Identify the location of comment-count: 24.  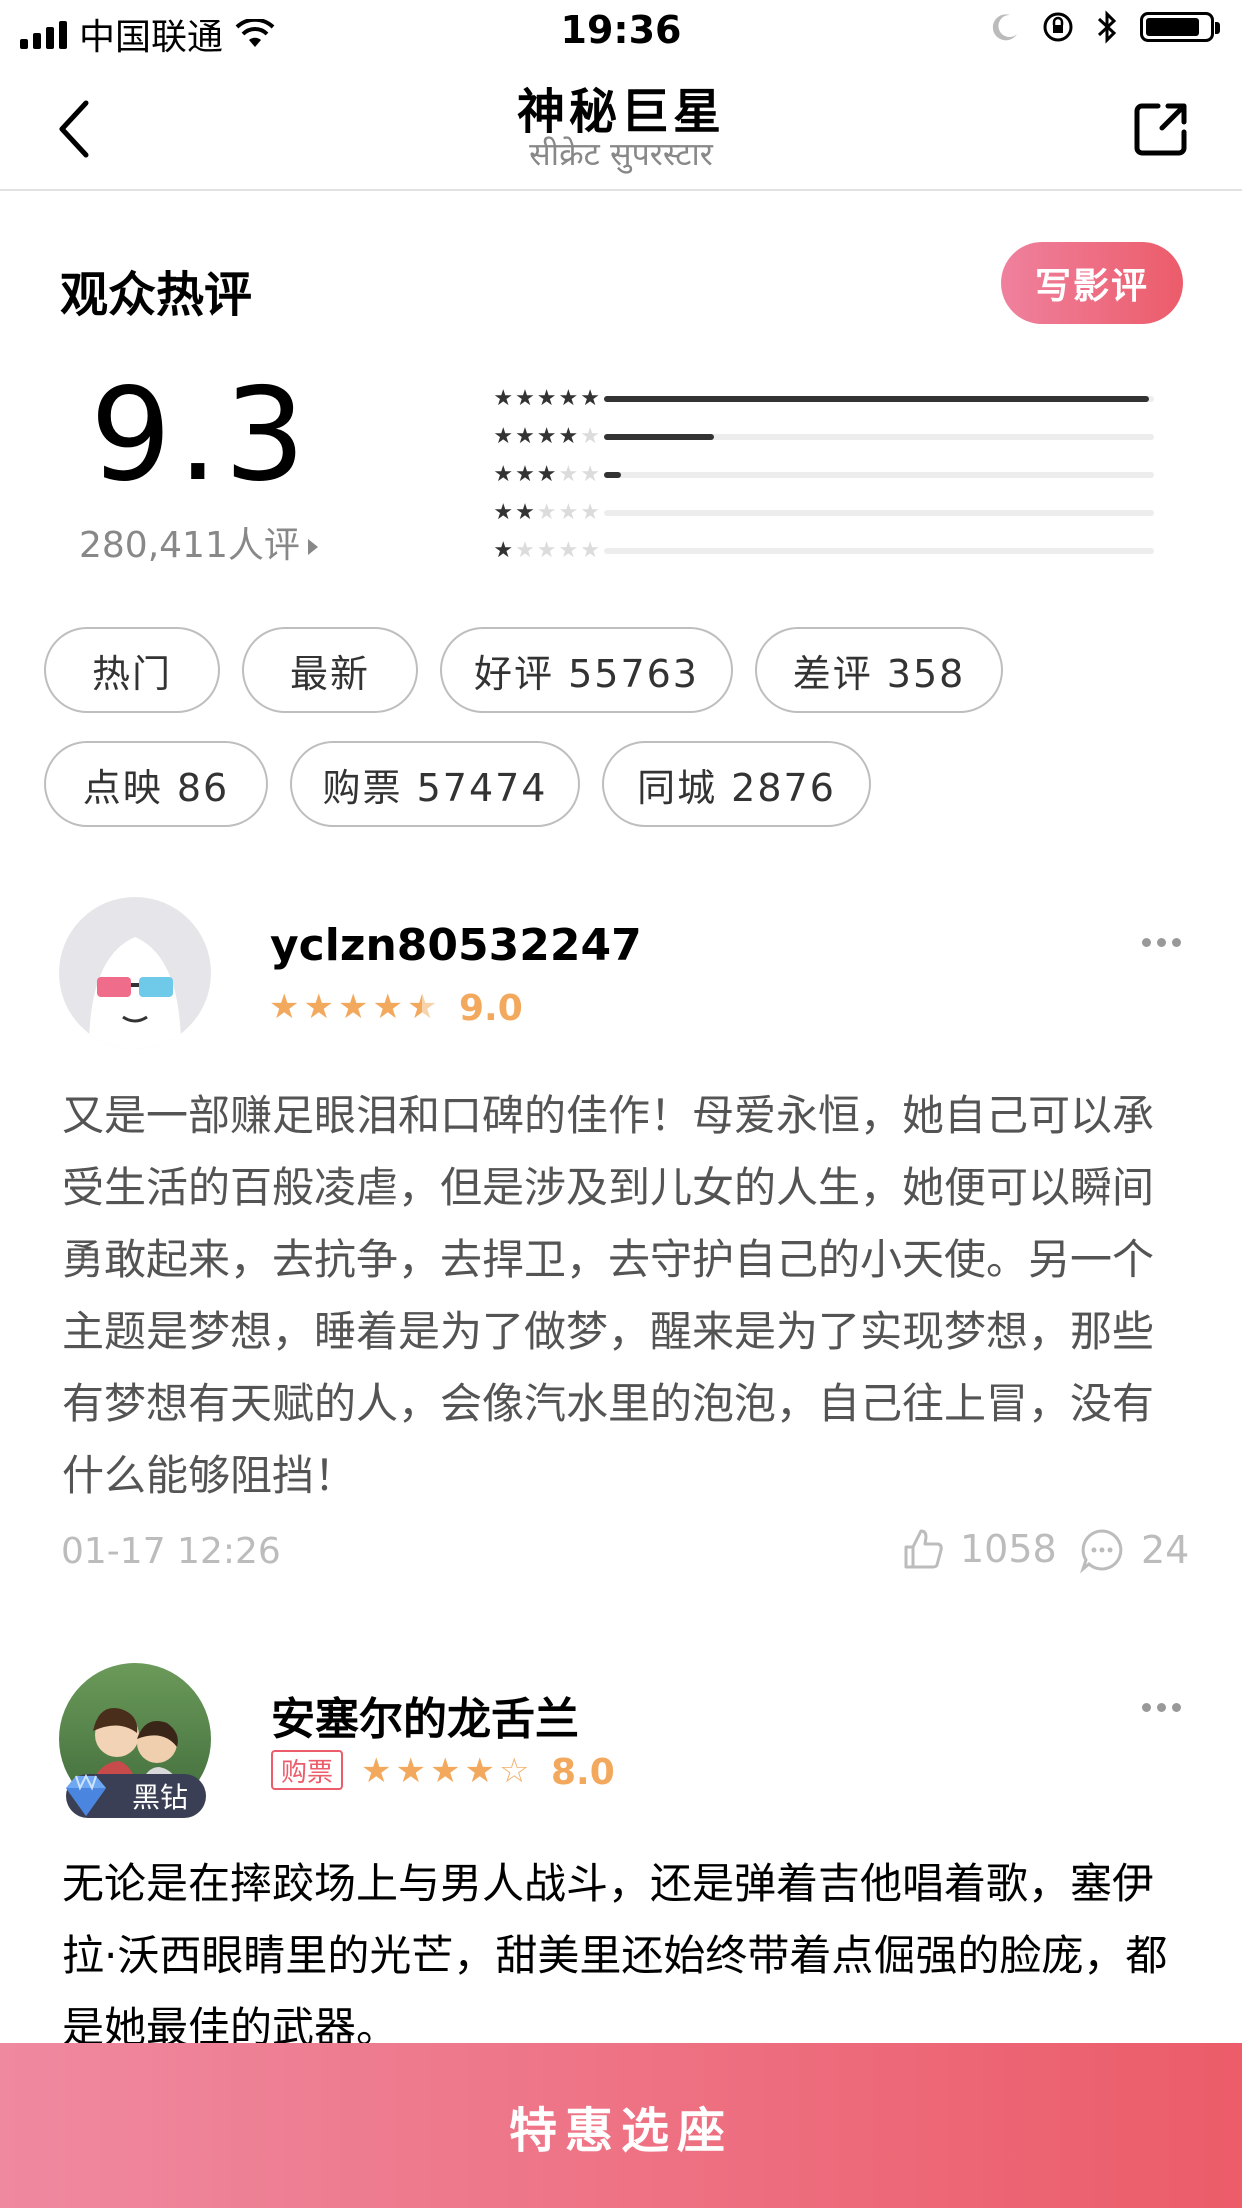
(1165, 1550).